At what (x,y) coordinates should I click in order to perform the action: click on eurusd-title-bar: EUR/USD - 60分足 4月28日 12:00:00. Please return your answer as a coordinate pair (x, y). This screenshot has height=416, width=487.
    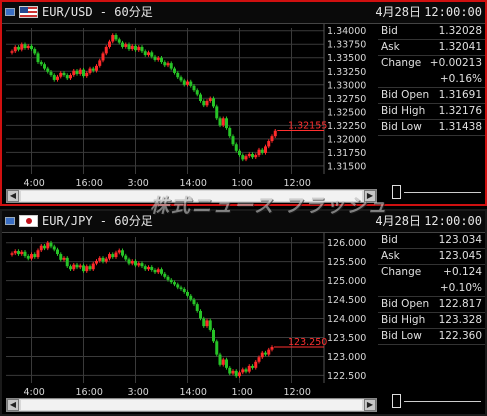
    Looking at the image, I should click on (243, 13).